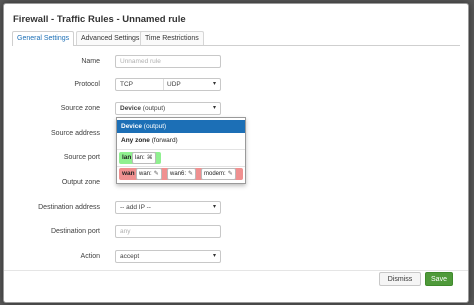 Image resolution: width=474 pixels, height=305 pixels. I want to click on network-chip-modem: modem: ✎, so click(218, 174).